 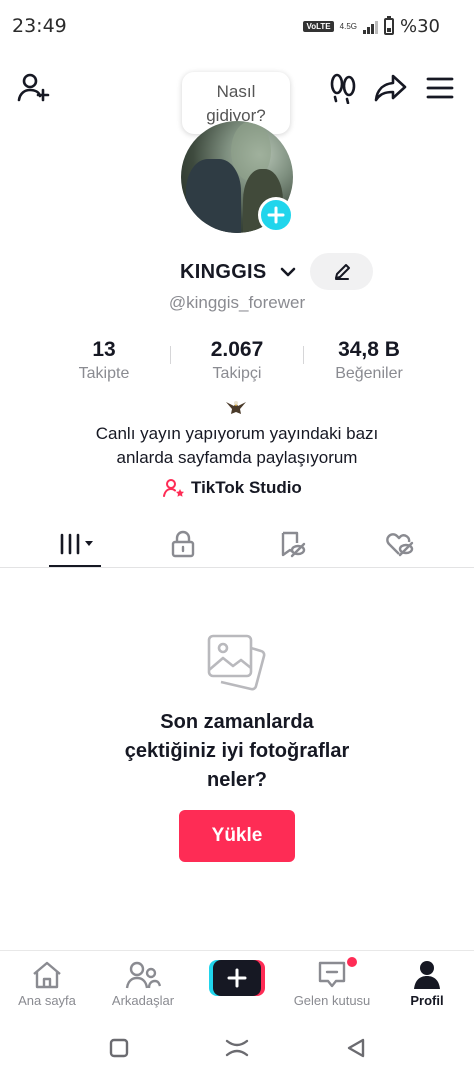 I want to click on add-friend-icon, so click(x=33, y=87).